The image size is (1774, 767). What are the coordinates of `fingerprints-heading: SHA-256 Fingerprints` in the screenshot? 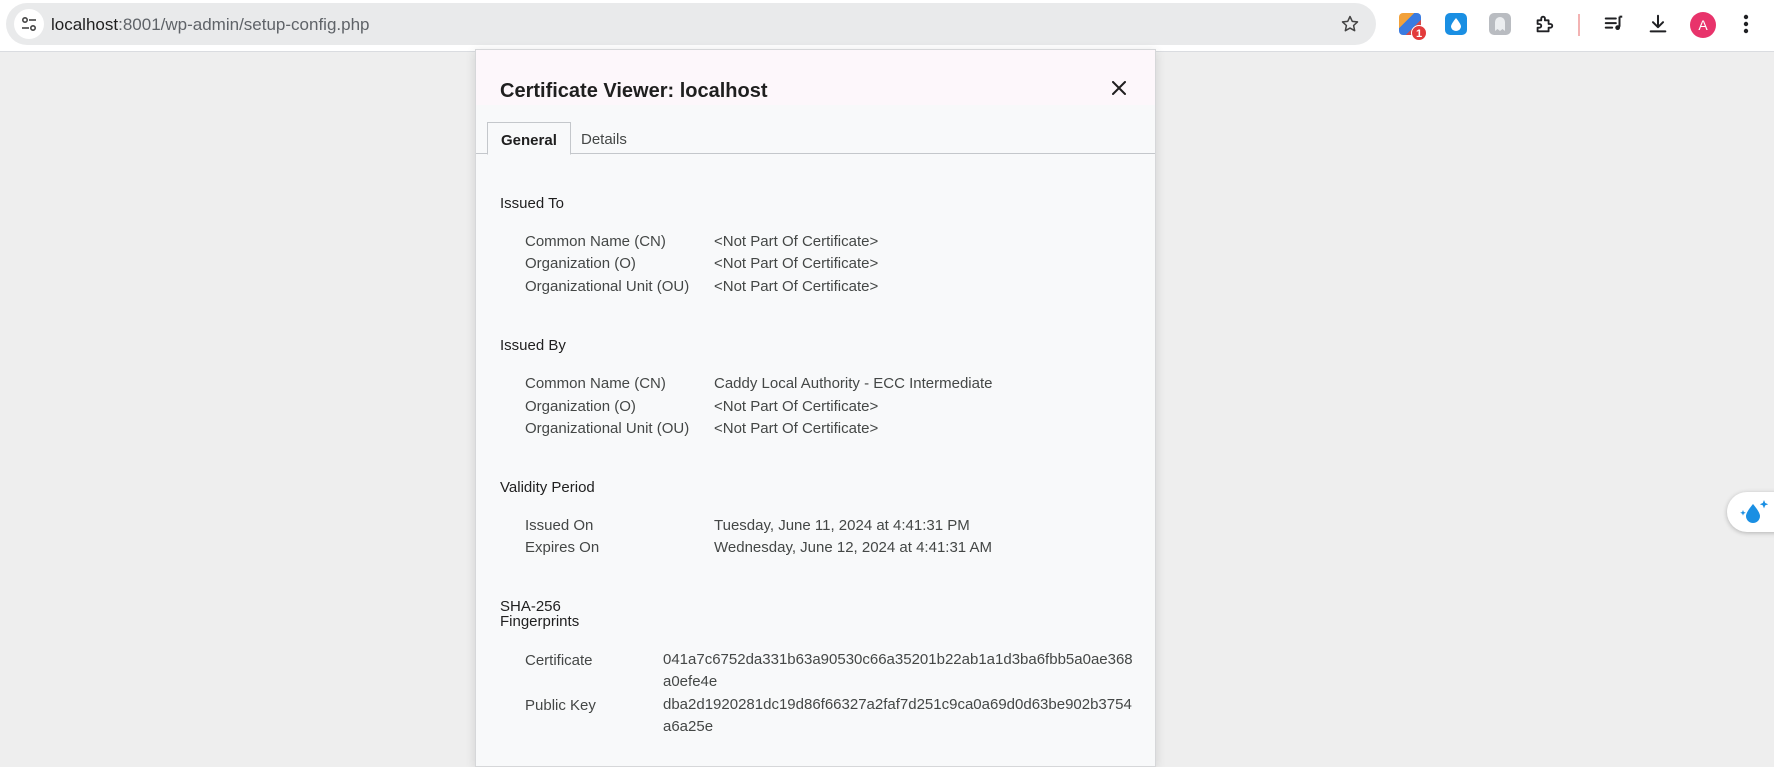 It's located at (539, 614).